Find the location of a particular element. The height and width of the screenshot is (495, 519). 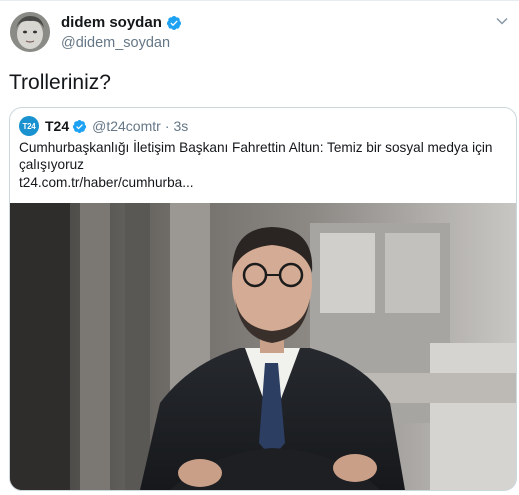

avatar is located at coordinates (30, 32).